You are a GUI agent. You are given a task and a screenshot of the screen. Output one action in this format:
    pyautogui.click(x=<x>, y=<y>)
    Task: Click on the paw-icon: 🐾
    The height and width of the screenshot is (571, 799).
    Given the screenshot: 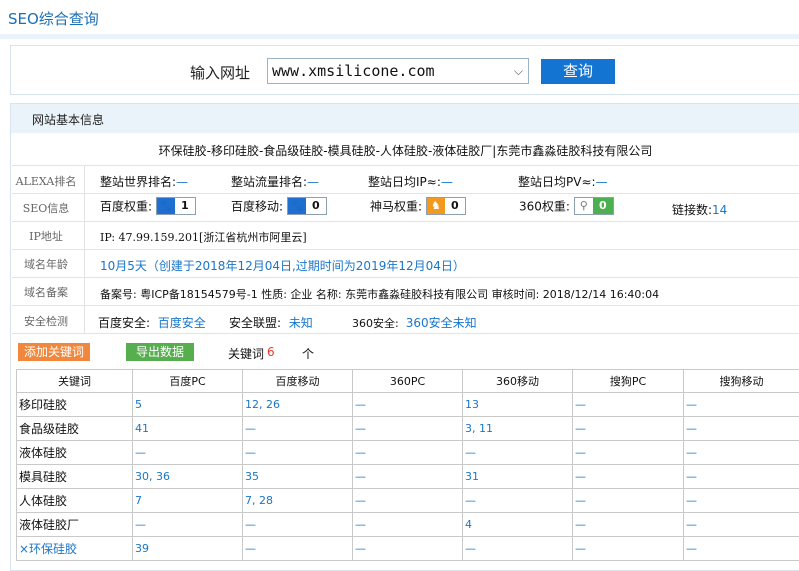 What is the action you would take?
    pyautogui.click(x=166, y=206)
    